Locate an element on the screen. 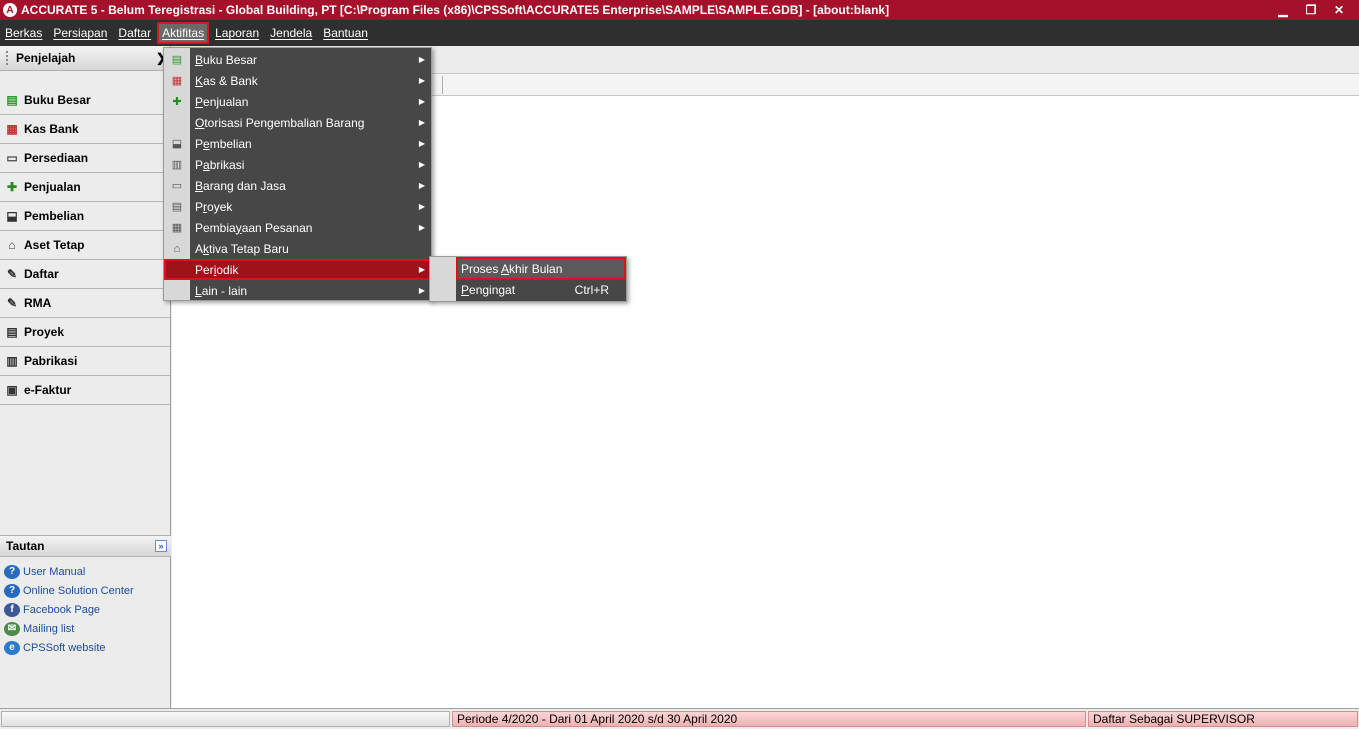 The width and height of the screenshot is (1359, 729). link-label: User Manual is located at coordinates (54, 571).